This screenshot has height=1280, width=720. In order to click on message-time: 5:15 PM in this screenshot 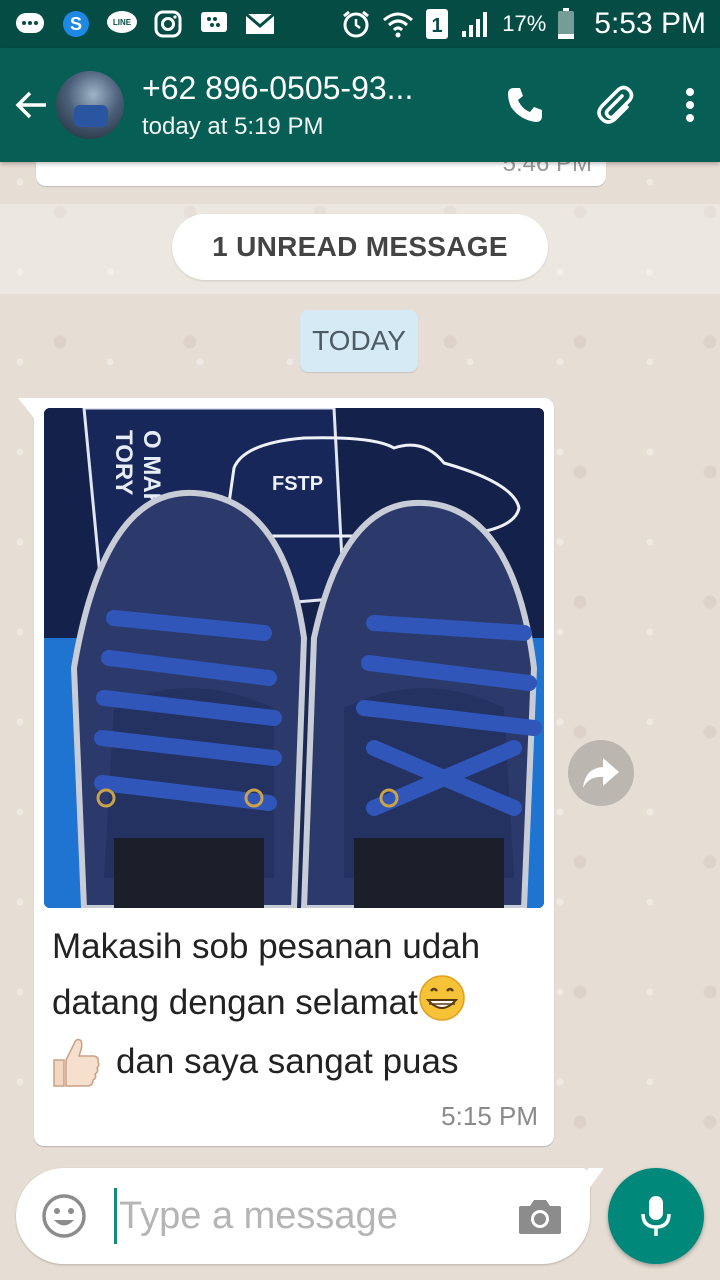, I will do `click(489, 1116)`.